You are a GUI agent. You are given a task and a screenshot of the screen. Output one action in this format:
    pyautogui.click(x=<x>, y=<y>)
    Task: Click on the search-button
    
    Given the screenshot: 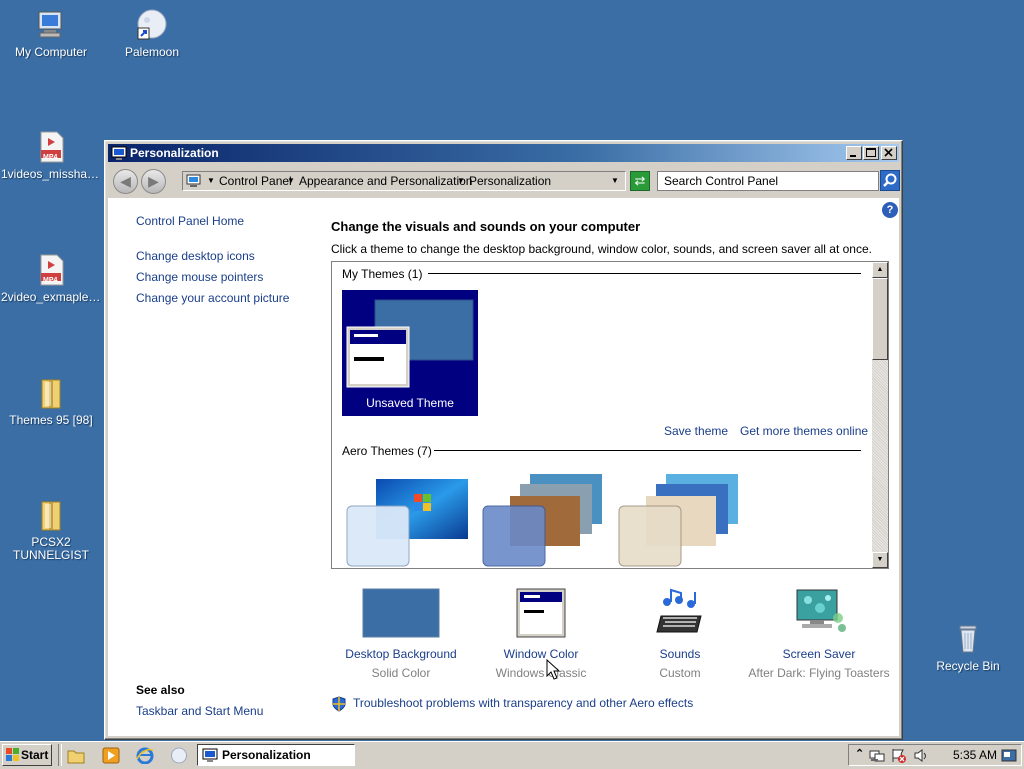 What is the action you would take?
    pyautogui.click(x=890, y=180)
    